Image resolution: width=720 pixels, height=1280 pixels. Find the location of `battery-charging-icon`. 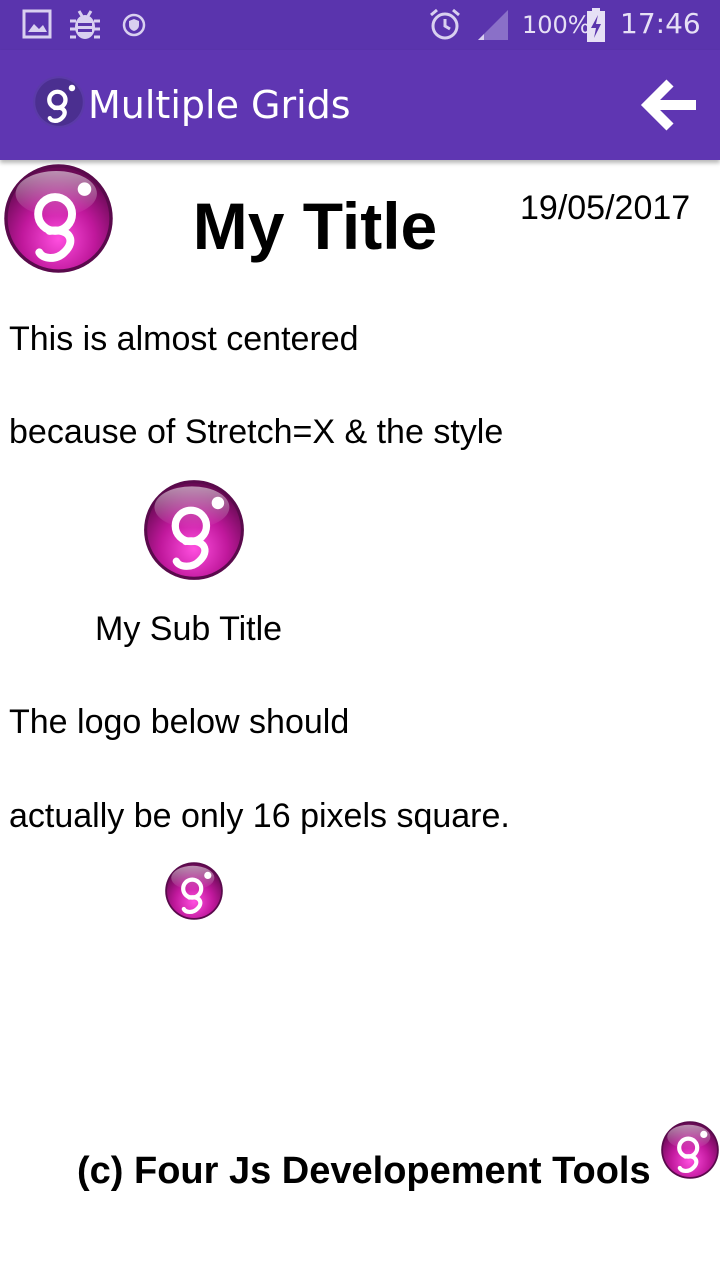

battery-charging-icon is located at coordinates (596, 25).